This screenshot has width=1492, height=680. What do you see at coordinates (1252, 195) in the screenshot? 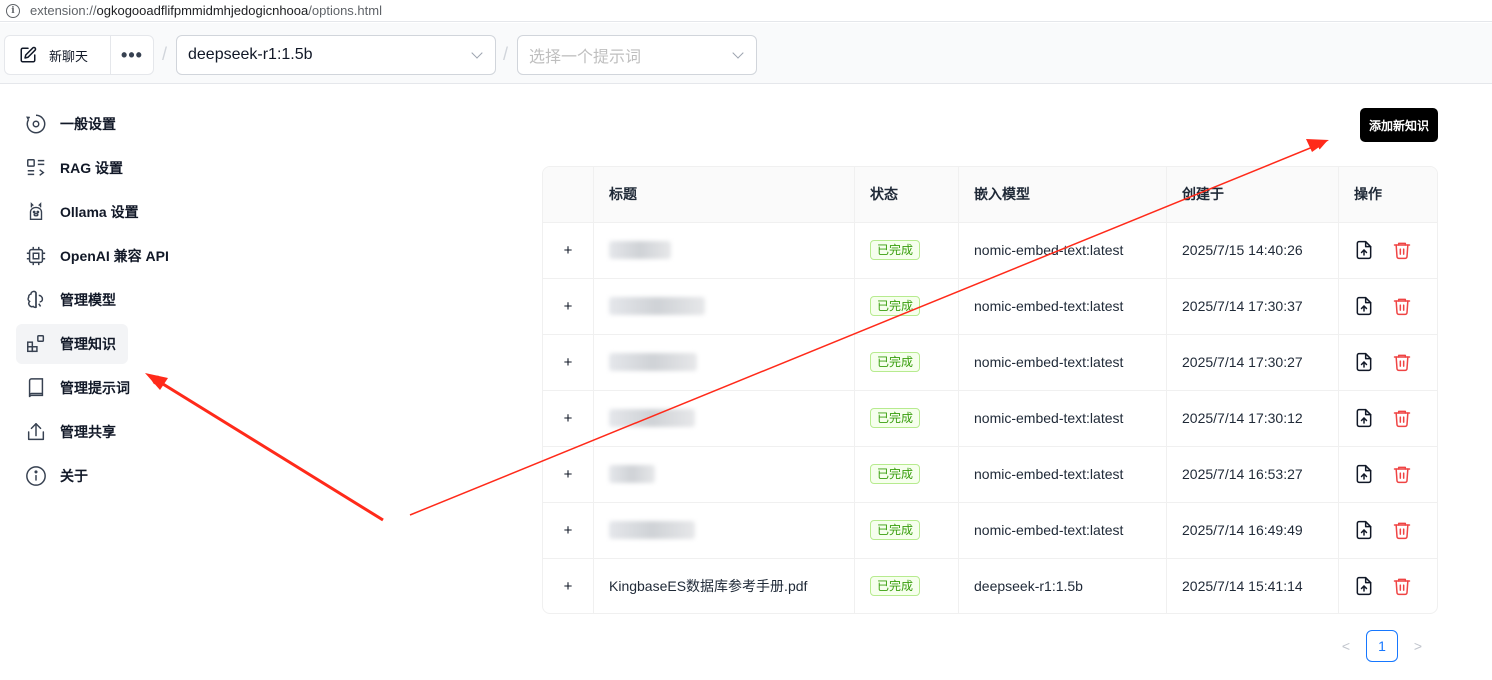
I see `column-header-created-at: 创建于` at bounding box center [1252, 195].